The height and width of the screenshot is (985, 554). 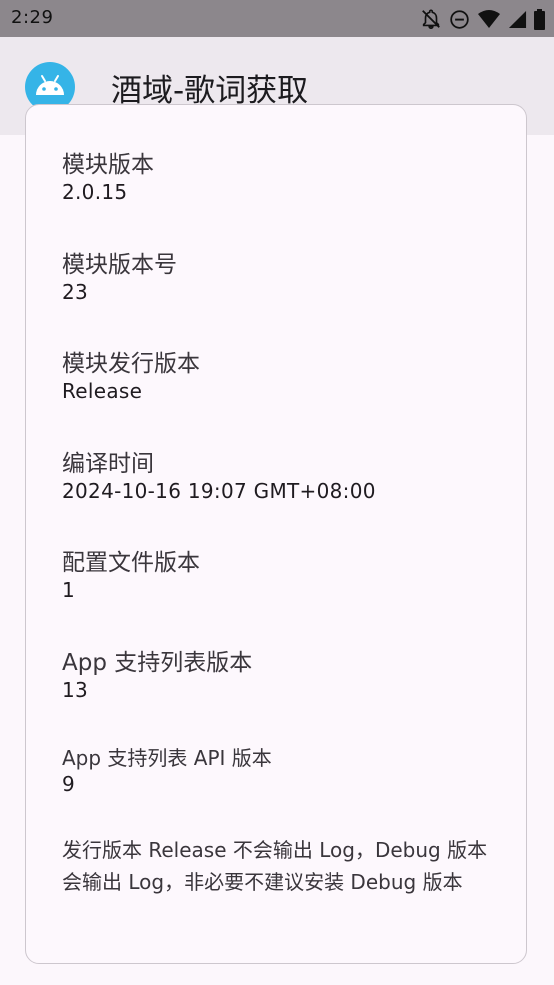 What do you see at coordinates (108, 165) in the screenshot?
I see `module-version-label: 模块版本` at bounding box center [108, 165].